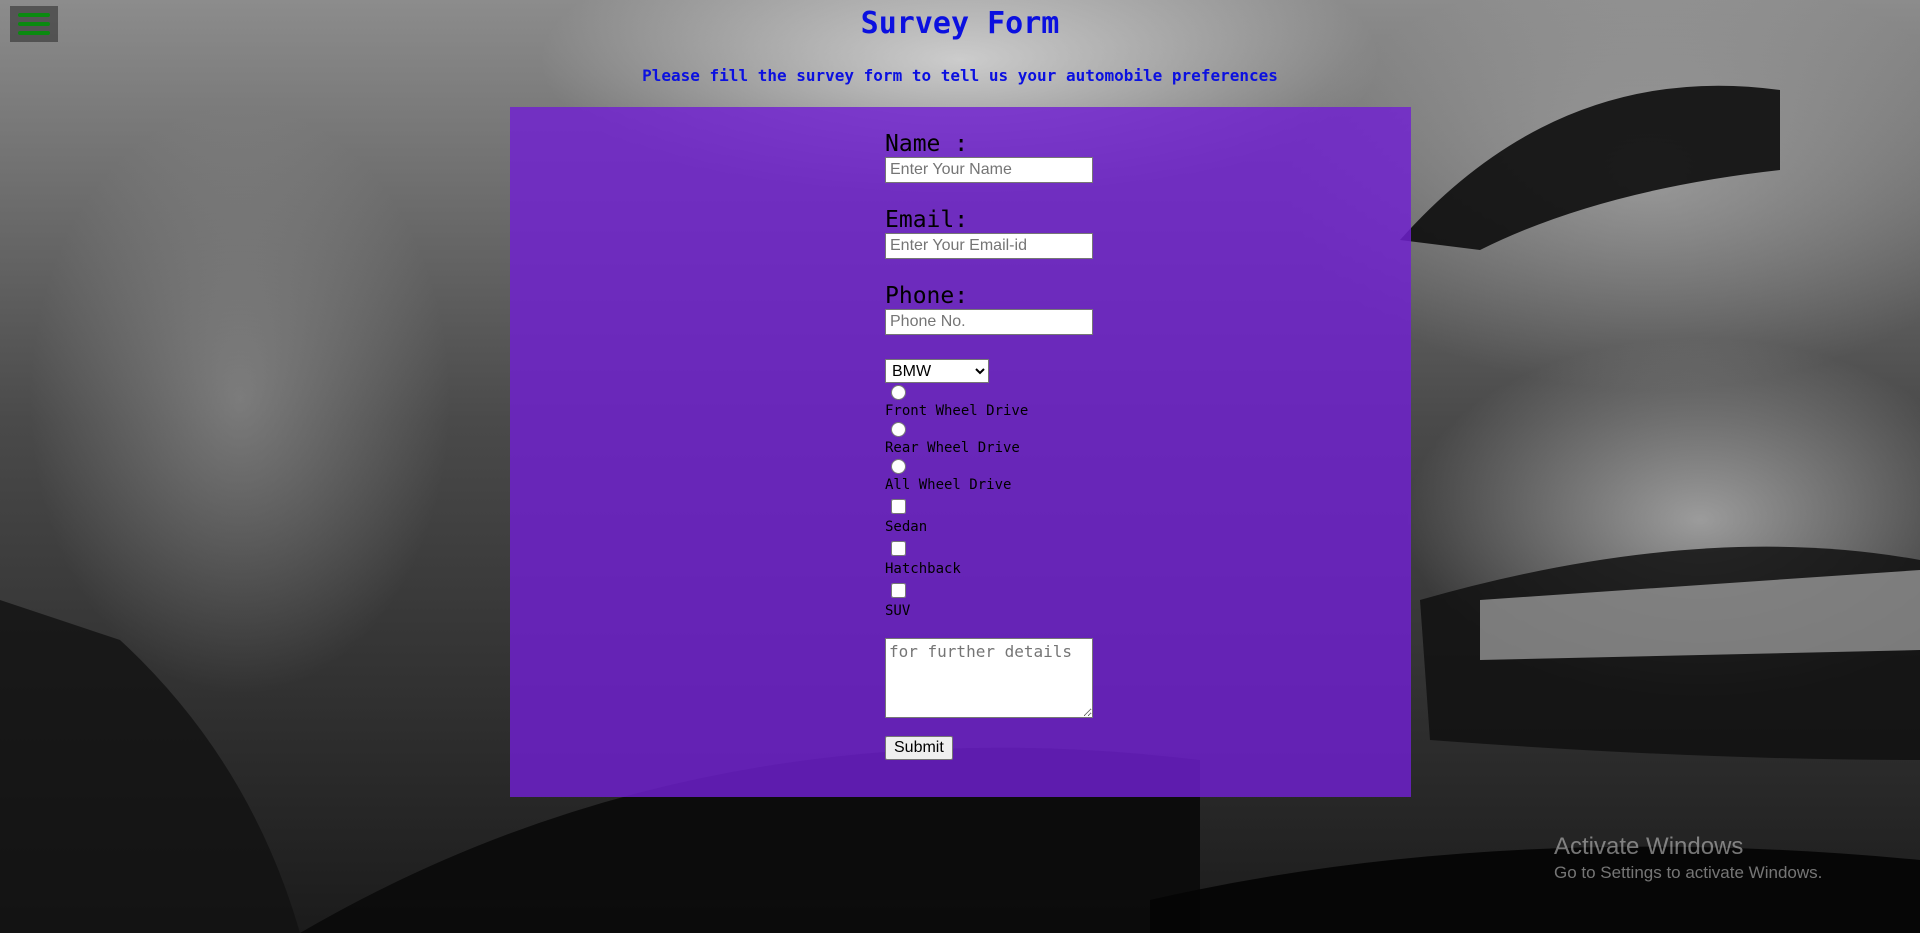  Describe the element at coordinates (927, 220) in the screenshot. I see `email-label: Email:` at that location.